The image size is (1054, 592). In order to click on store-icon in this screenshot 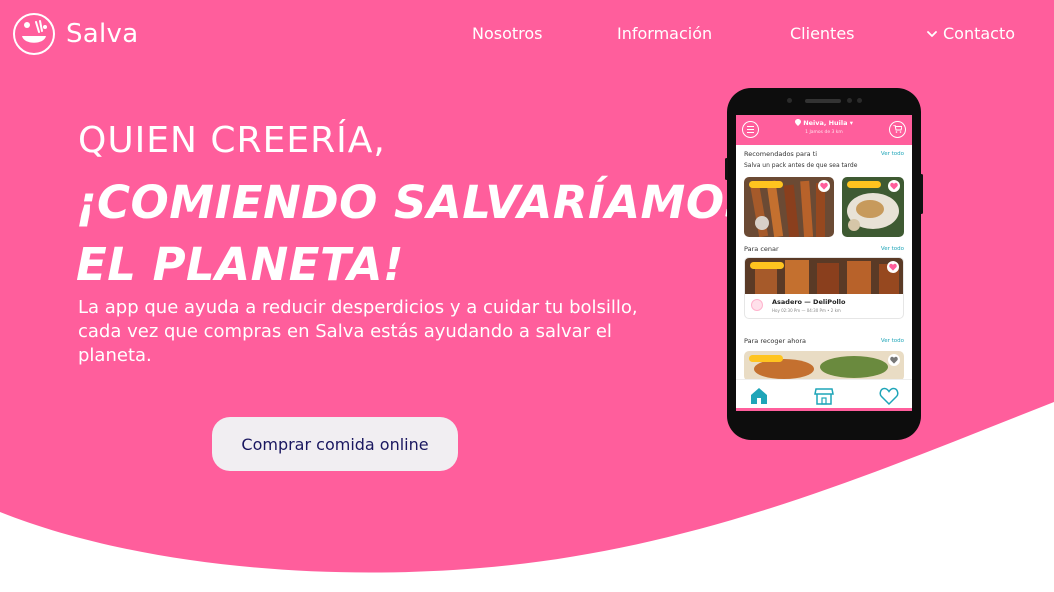, I will do `click(824, 396)`.